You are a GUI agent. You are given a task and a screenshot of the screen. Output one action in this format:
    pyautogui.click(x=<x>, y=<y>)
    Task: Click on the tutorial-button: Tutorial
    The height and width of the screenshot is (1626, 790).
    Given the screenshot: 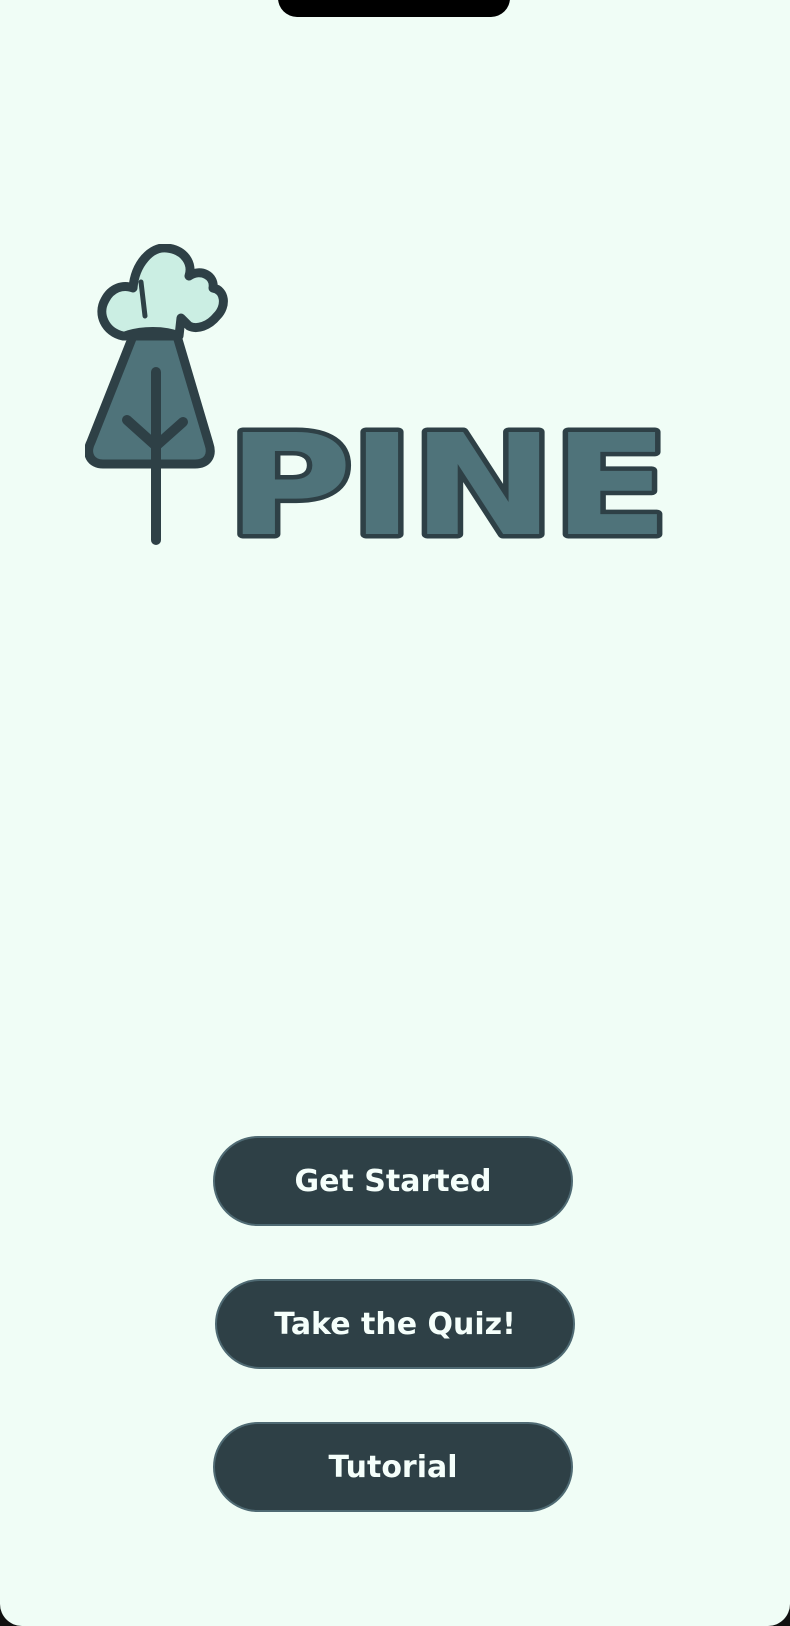 What is the action you would take?
    pyautogui.click(x=393, y=1467)
    